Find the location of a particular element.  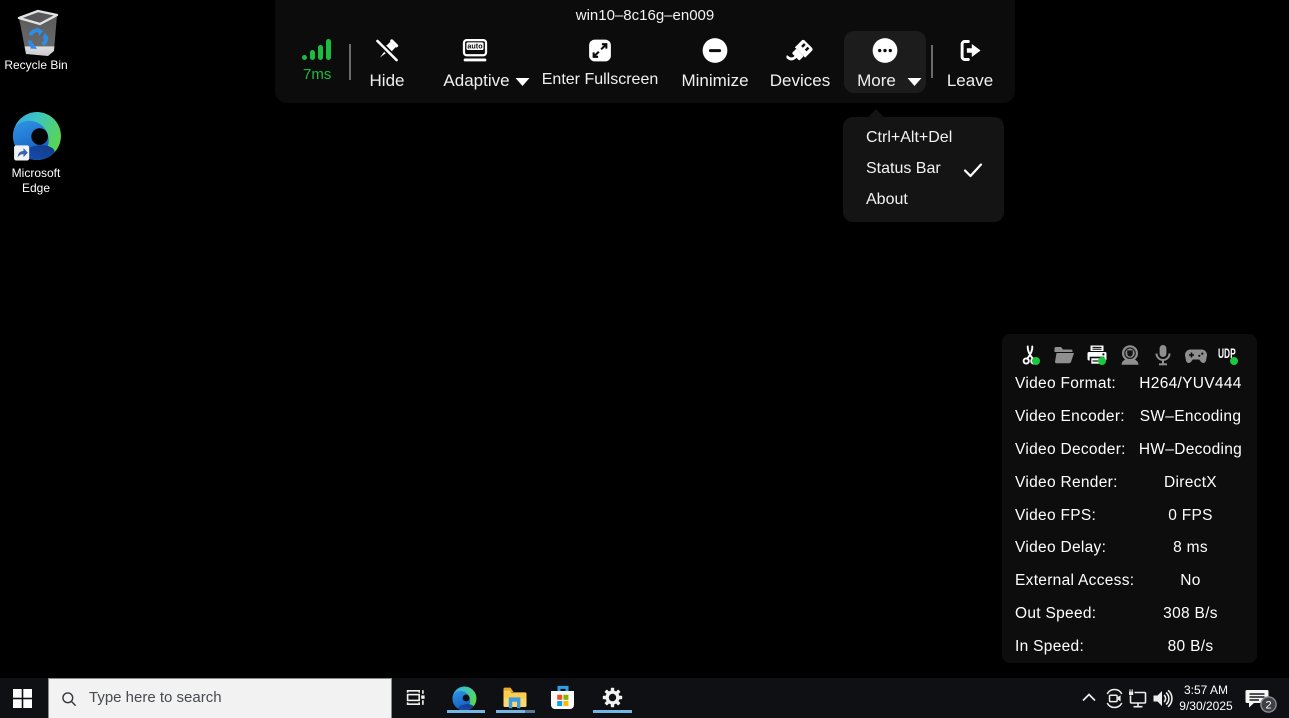

svg-text: auto is located at coordinates (475, 46).